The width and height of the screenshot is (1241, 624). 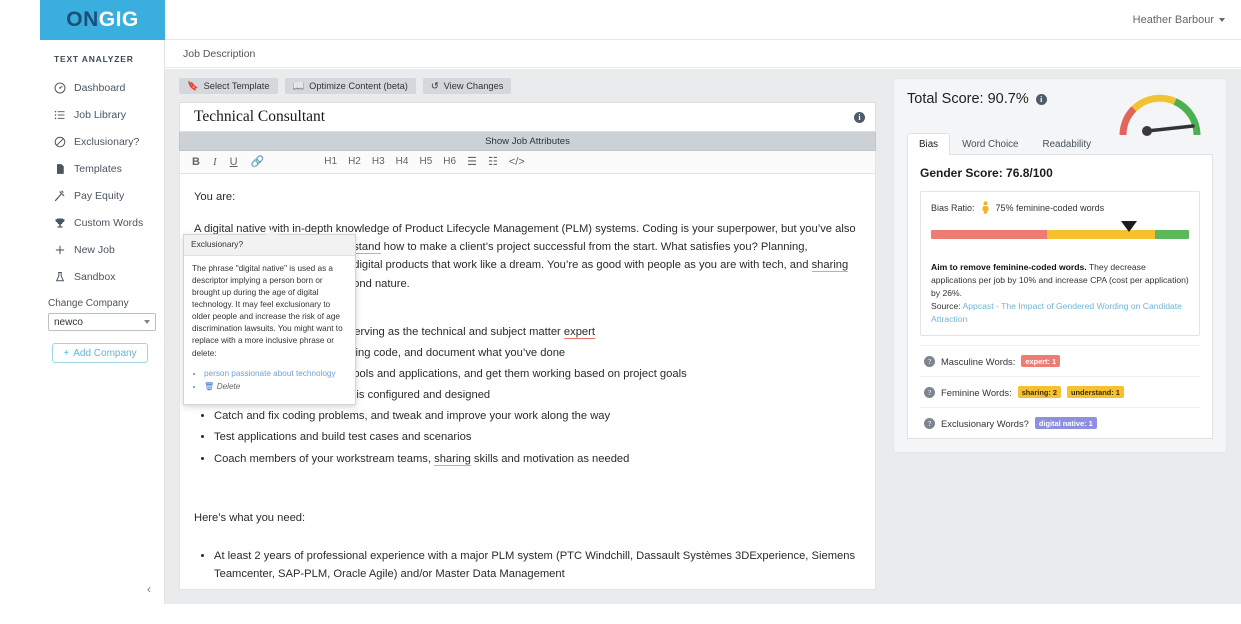 I want to click on sidebar-item-dashboard: Dashboard, so click(x=102, y=87).